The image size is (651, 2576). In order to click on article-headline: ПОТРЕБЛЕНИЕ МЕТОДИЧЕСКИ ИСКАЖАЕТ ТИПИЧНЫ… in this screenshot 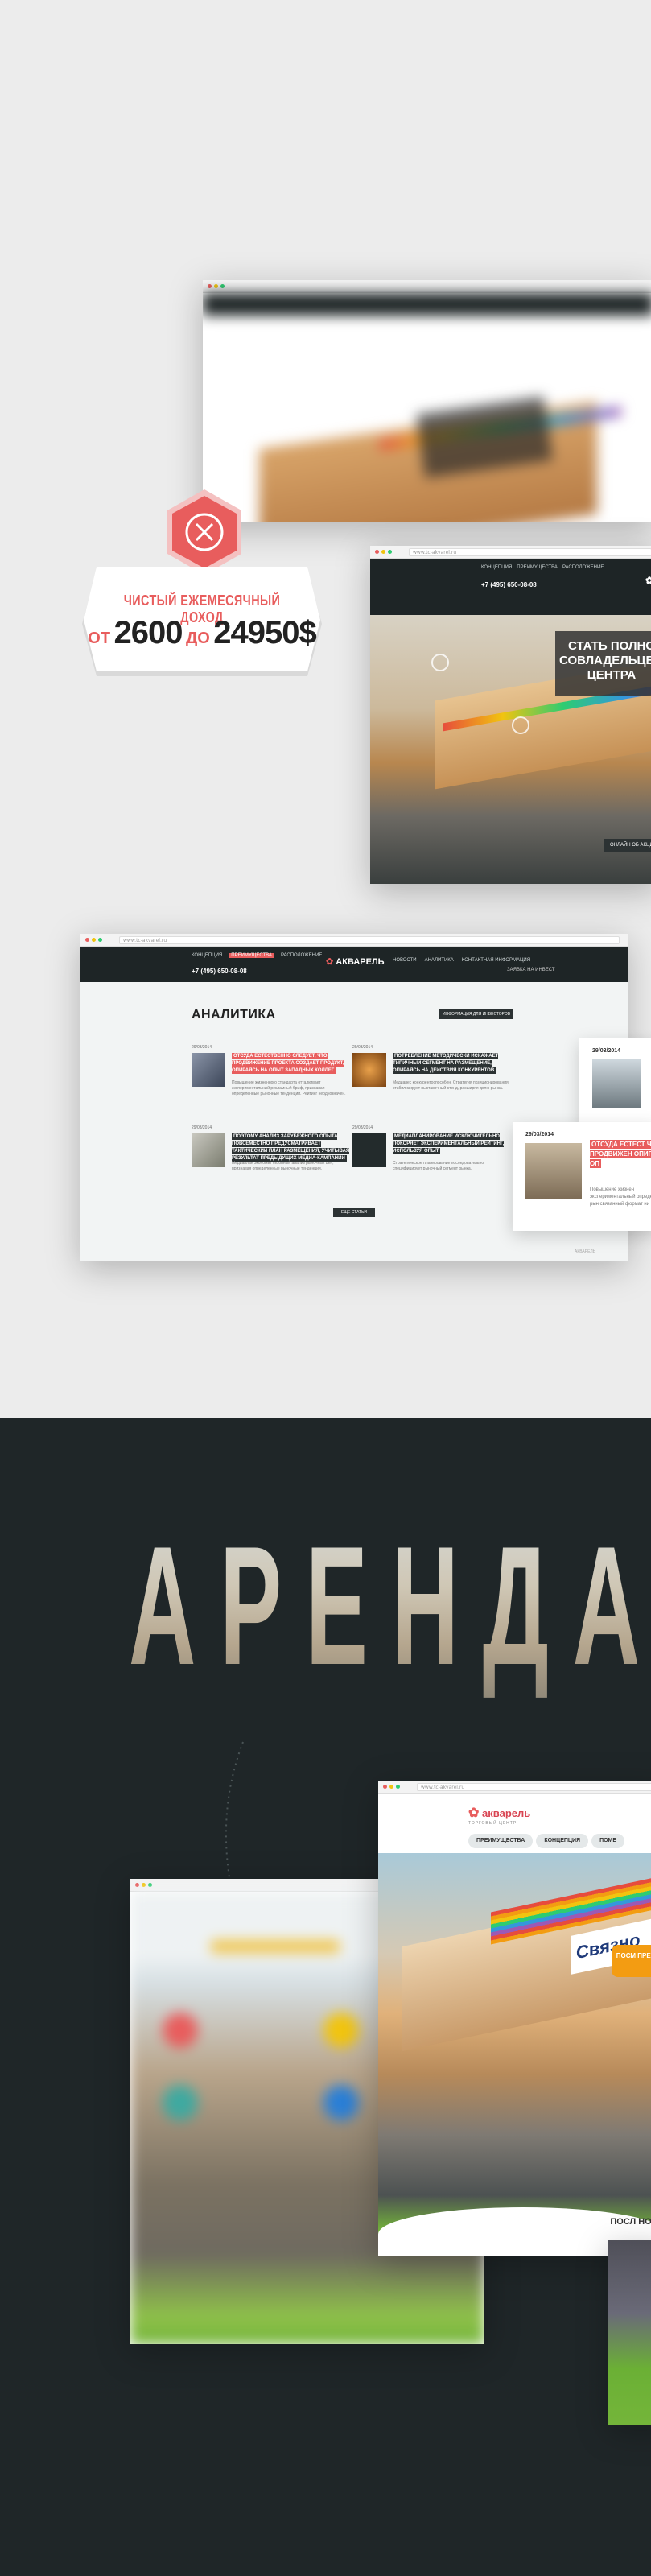, I will do `click(453, 1064)`.